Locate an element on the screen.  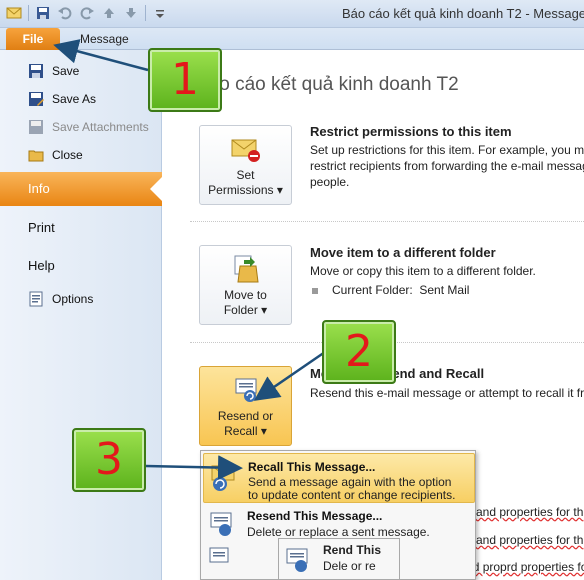
menu-recall-desc-2: to update content or change recipients. is located at coordinates (352, 495).